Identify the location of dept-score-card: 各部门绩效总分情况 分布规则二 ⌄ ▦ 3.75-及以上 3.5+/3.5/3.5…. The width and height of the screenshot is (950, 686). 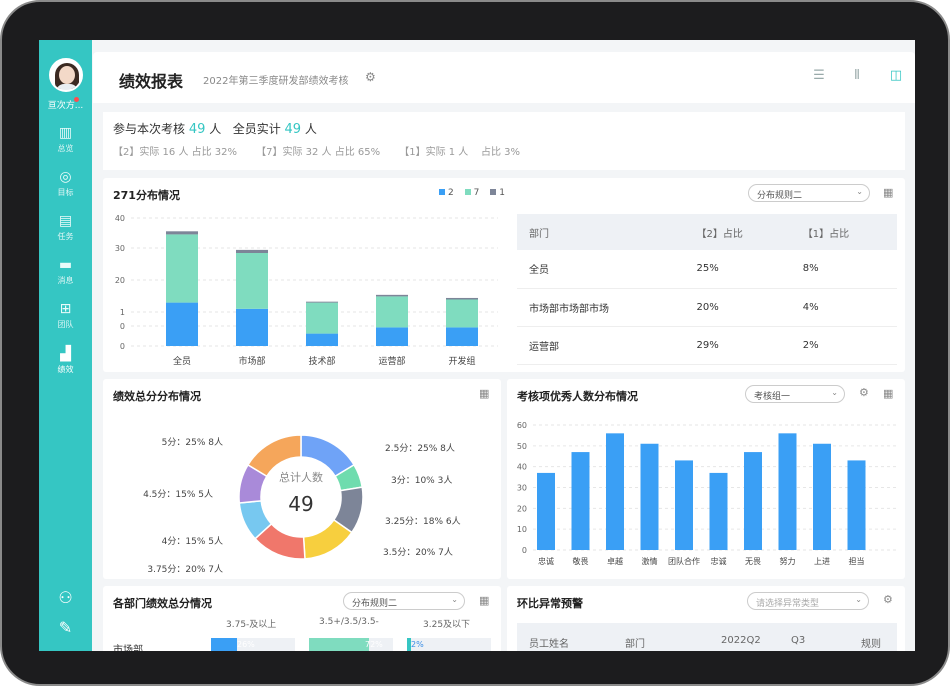
(302, 618).